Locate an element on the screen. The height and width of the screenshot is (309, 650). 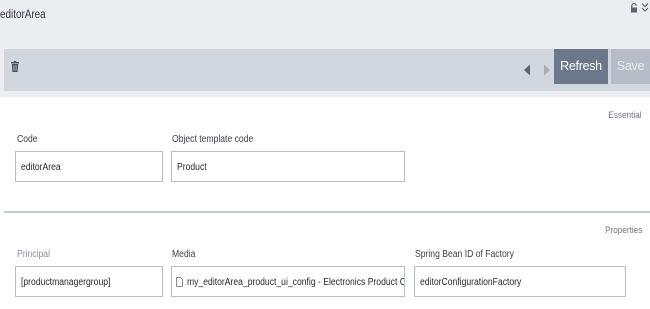
section-title-properties: Properties is located at coordinates (623, 230).